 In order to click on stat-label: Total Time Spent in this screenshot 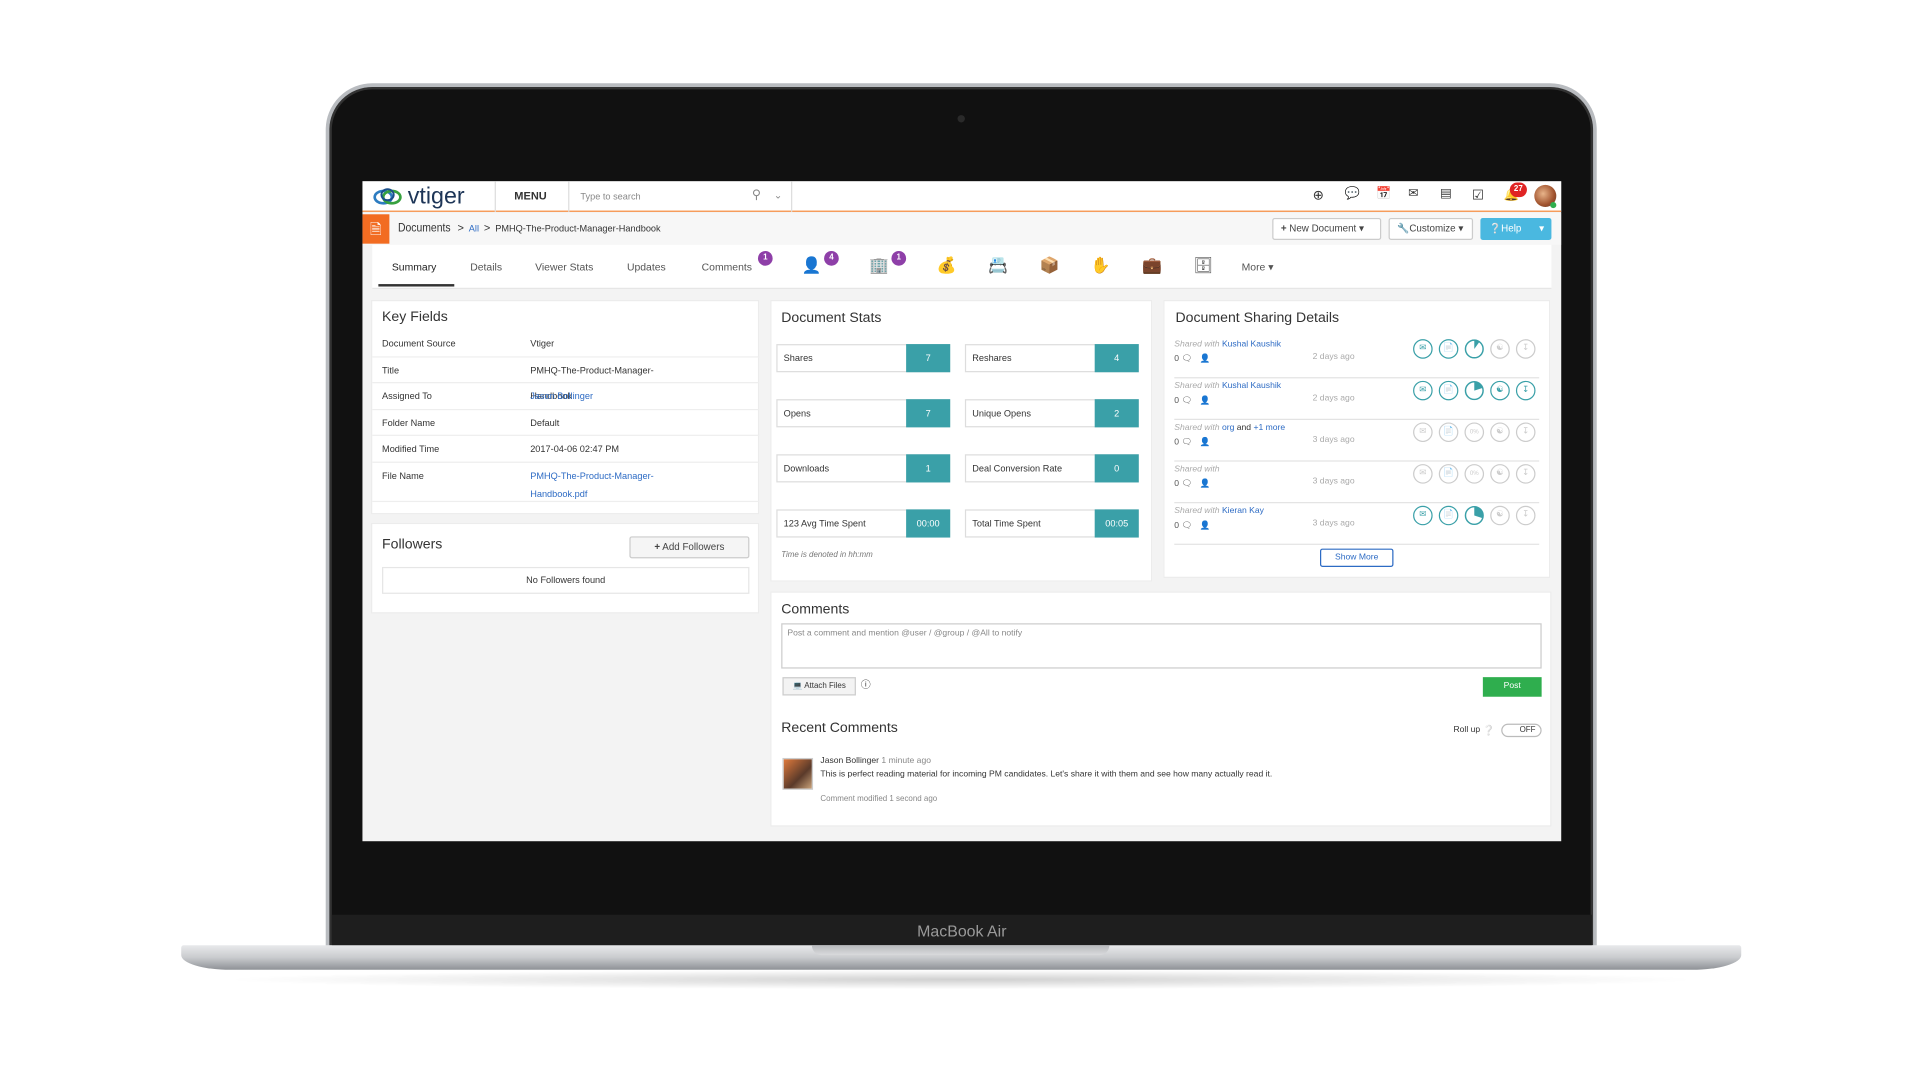, I will do `click(1006, 523)`.